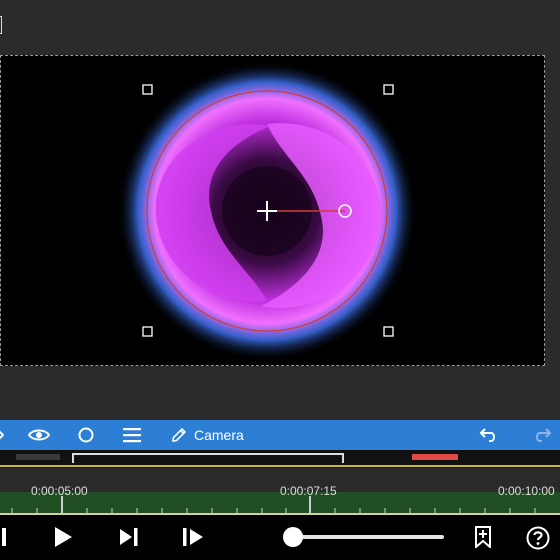  What do you see at coordinates (368, 537) in the screenshot?
I see `playback-scrubber` at bounding box center [368, 537].